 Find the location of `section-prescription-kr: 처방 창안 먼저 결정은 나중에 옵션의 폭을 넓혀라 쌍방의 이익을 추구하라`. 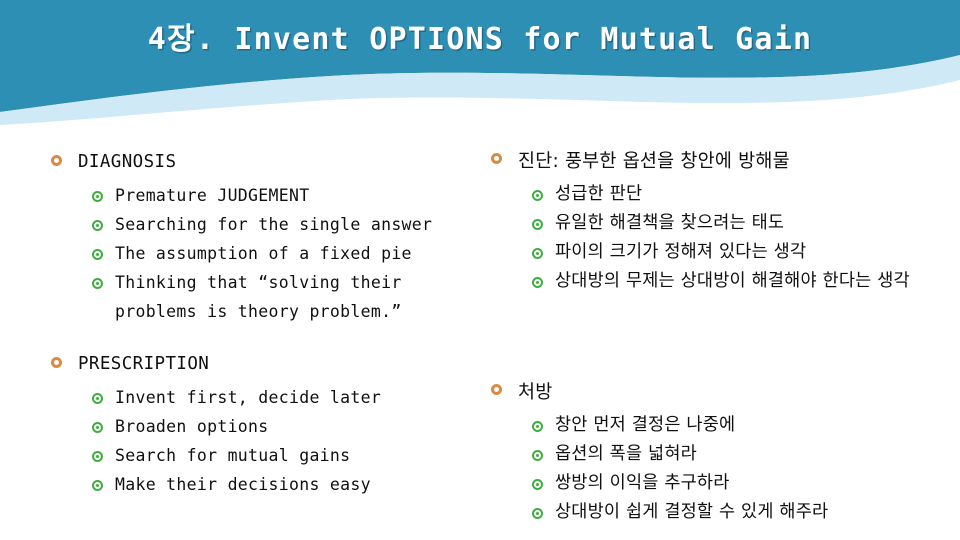

section-prescription-kr: 처방 창안 먼저 결정은 나중에 옵션의 폭을 넓혀라 쌍방의 이익을 추구하라 is located at coordinates (715, 452).